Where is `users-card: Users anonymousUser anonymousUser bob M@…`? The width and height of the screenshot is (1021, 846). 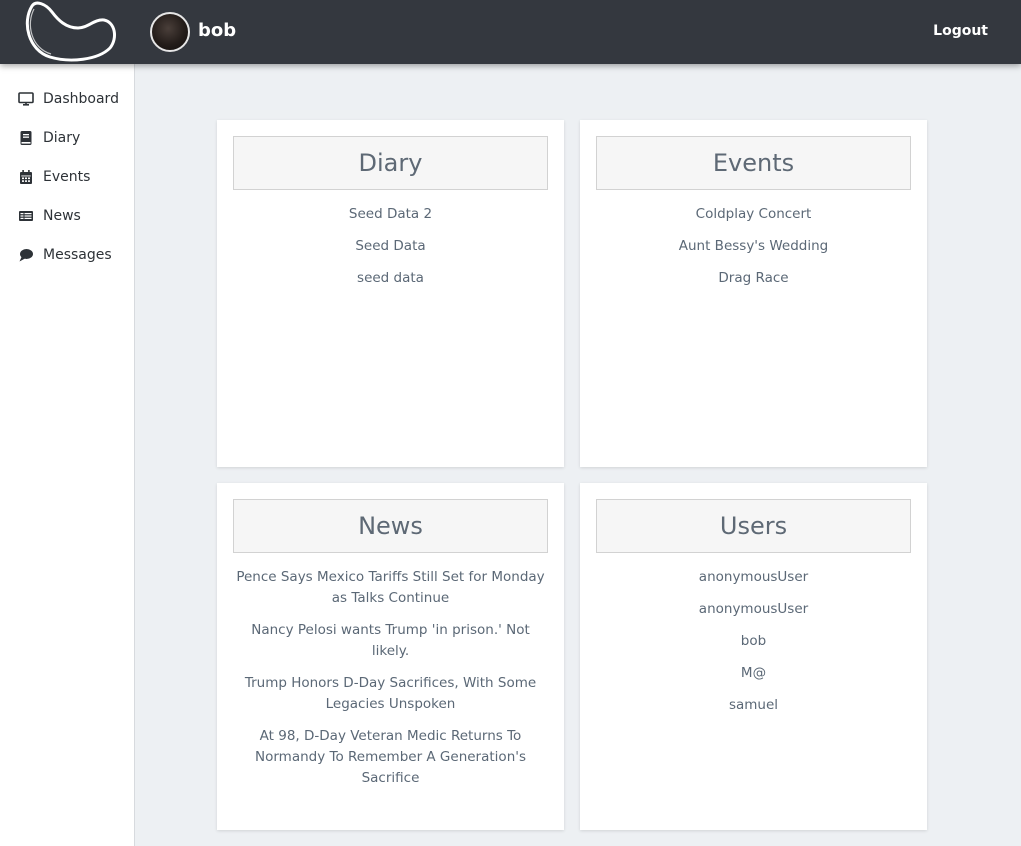
users-card: Users anonymousUser anonymousUser bob M@… is located at coordinates (753, 656).